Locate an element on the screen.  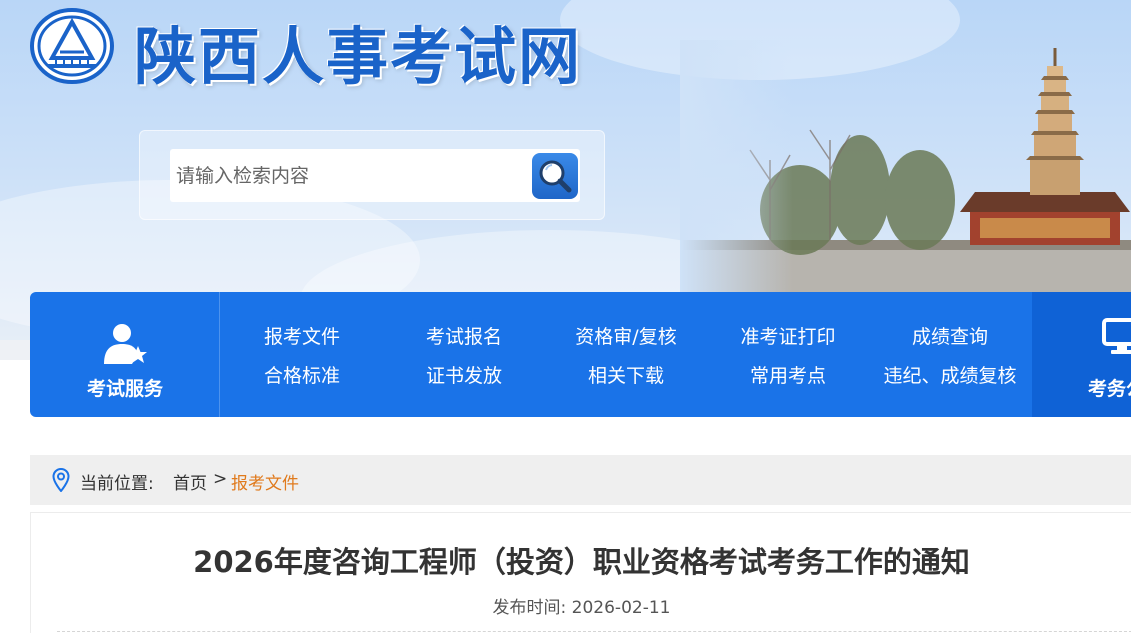
user-star-icon is located at coordinates (125, 344).